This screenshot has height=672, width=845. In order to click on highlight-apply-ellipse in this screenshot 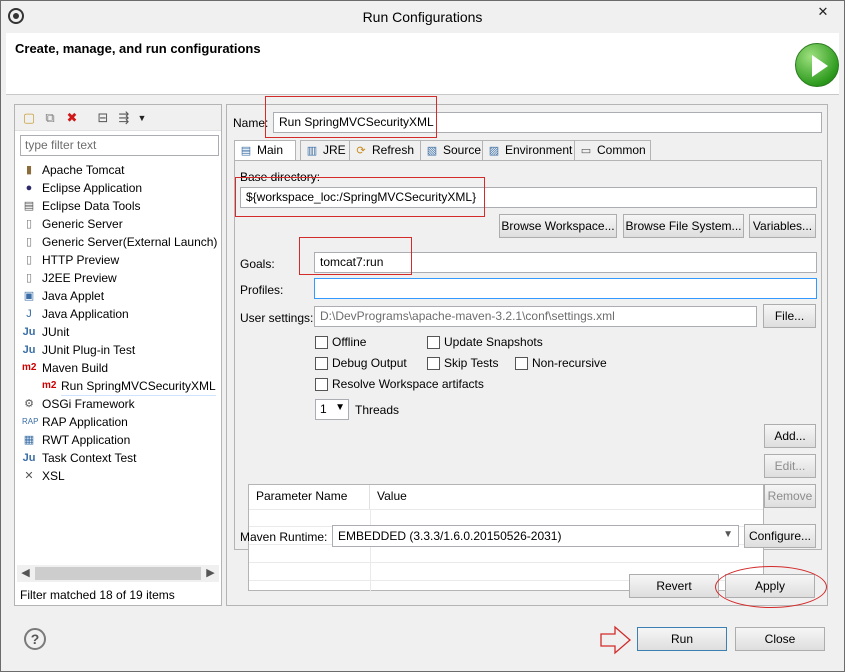, I will do `click(771, 587)`.